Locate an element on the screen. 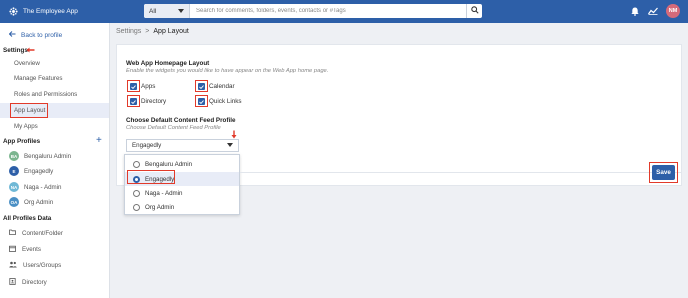 The image size is (688, 298). dropdown-option-naga-admin: Naga - Admin is located at coordinates (182, 193).